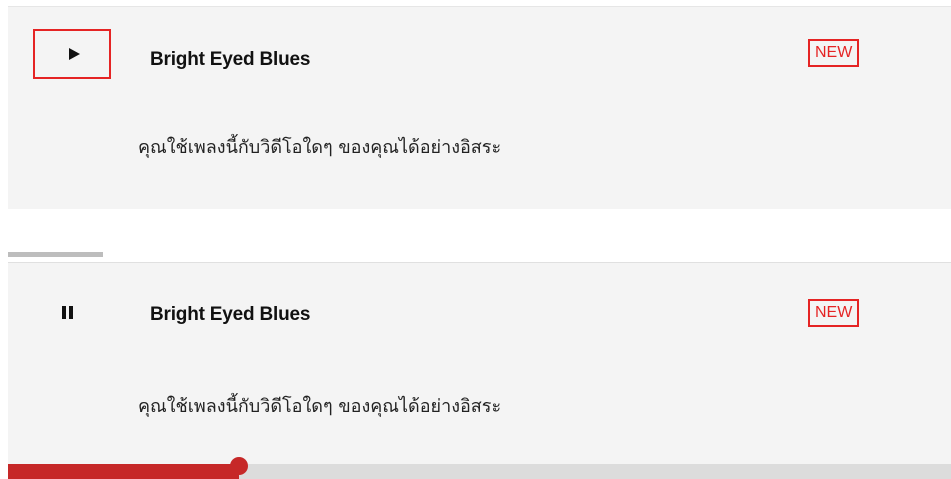 Image resolution: width=951 pixels, height=479 pixels. I want to click on pause-button, so click(72, 312).